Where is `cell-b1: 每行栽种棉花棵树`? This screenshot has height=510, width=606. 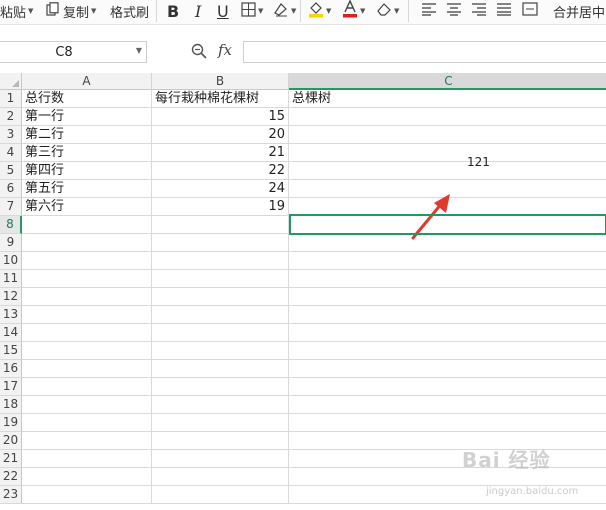 cell-b1: 每行栽种棉花棵树 is located at coordinates (220, 99).